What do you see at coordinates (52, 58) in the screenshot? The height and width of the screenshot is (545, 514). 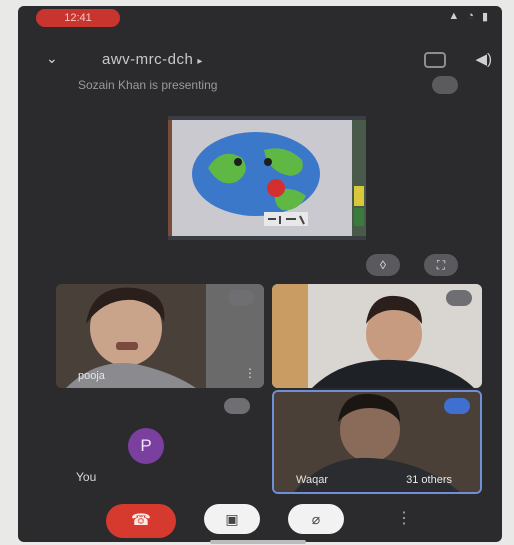 I see `chevron-down-icon: ⌄` at bounding box center [52, 58].